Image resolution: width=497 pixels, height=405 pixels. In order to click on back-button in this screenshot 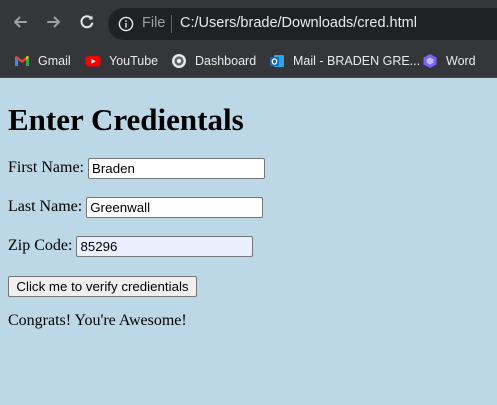, I will do `click(20, 22)`.